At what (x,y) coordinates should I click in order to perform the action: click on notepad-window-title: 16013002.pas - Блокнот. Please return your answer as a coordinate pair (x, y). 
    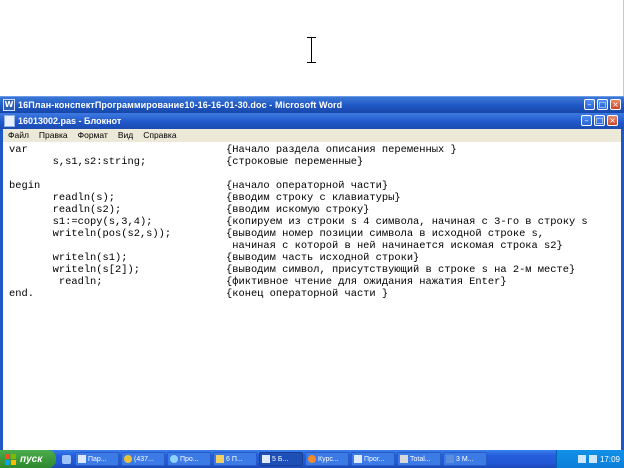
    Looking at the image, I should click on (70, 121).